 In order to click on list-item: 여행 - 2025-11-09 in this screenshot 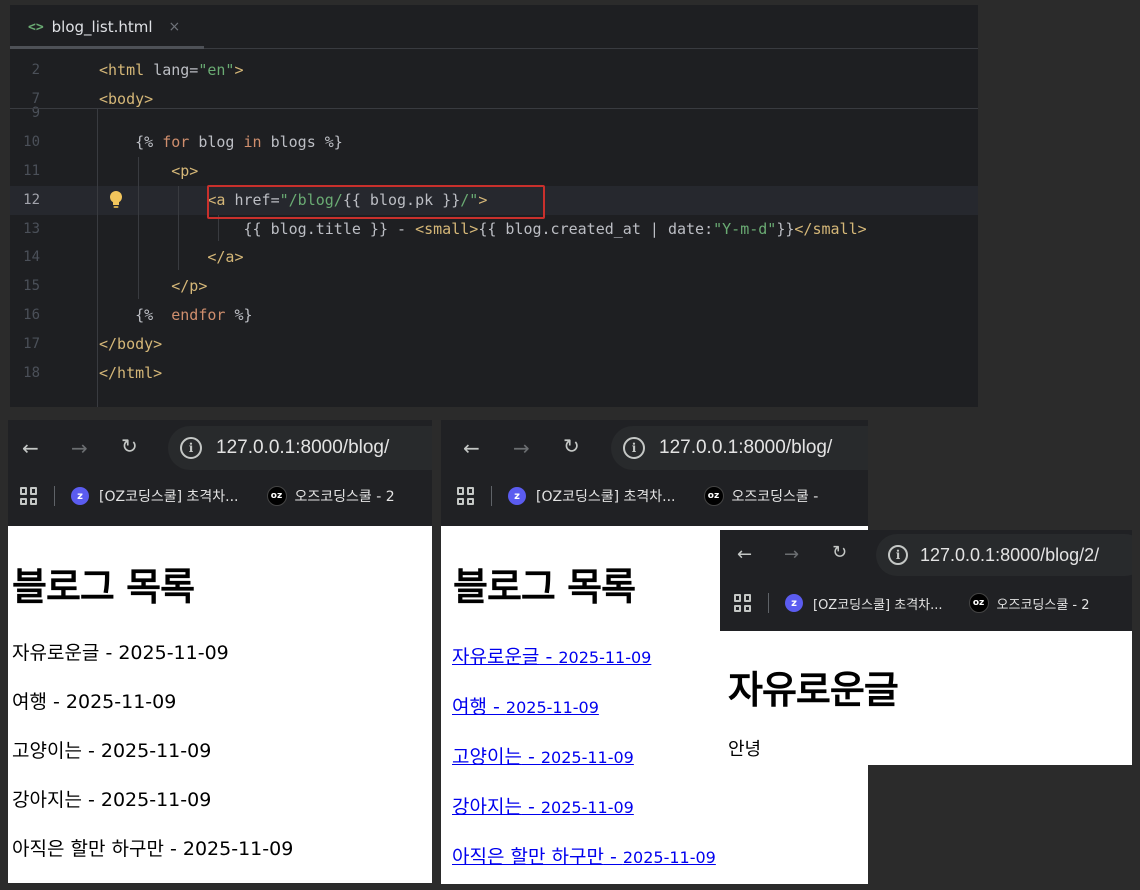, I will do `click(525, 705)`.